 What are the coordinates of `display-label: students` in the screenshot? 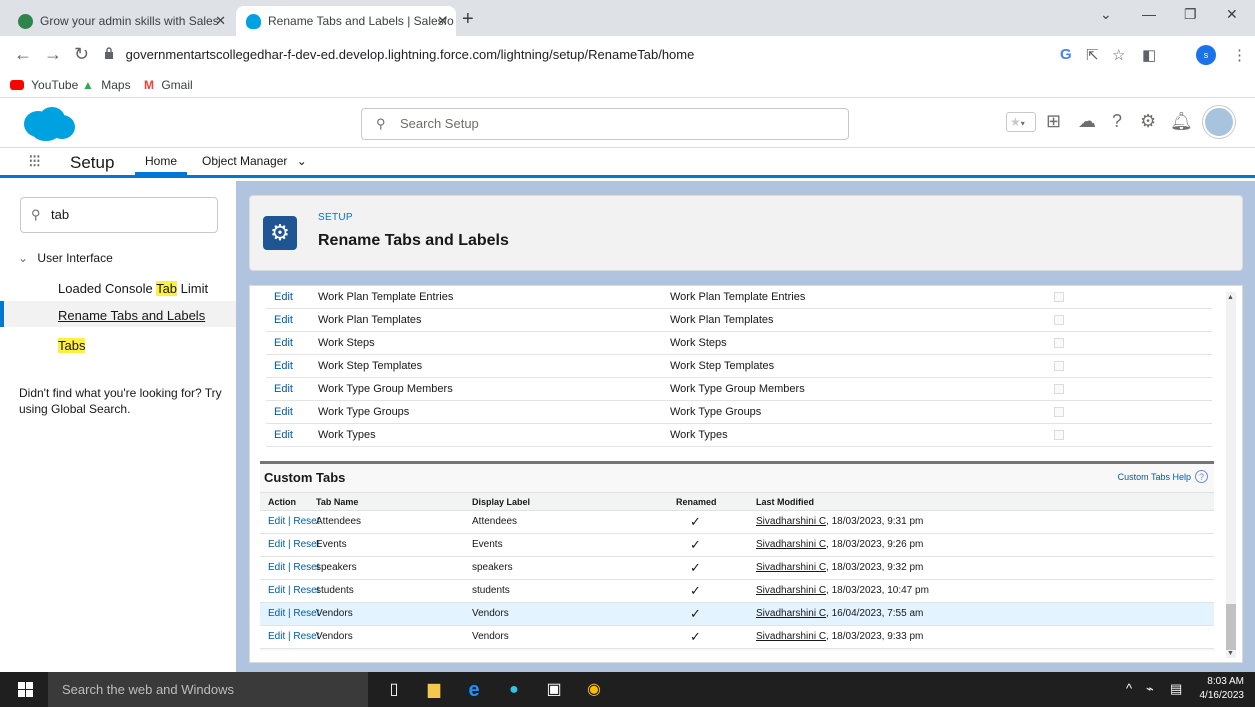 It's located at (491, 590).